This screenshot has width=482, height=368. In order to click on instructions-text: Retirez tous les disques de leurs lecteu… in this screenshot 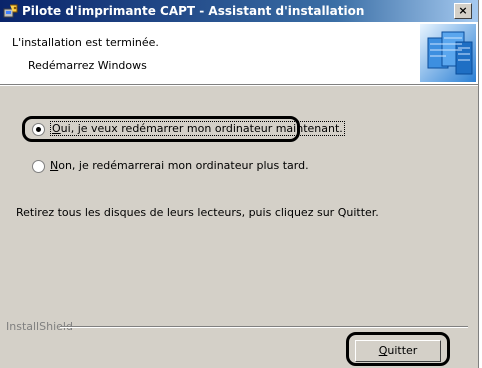, I will do `click(197, 212)`.